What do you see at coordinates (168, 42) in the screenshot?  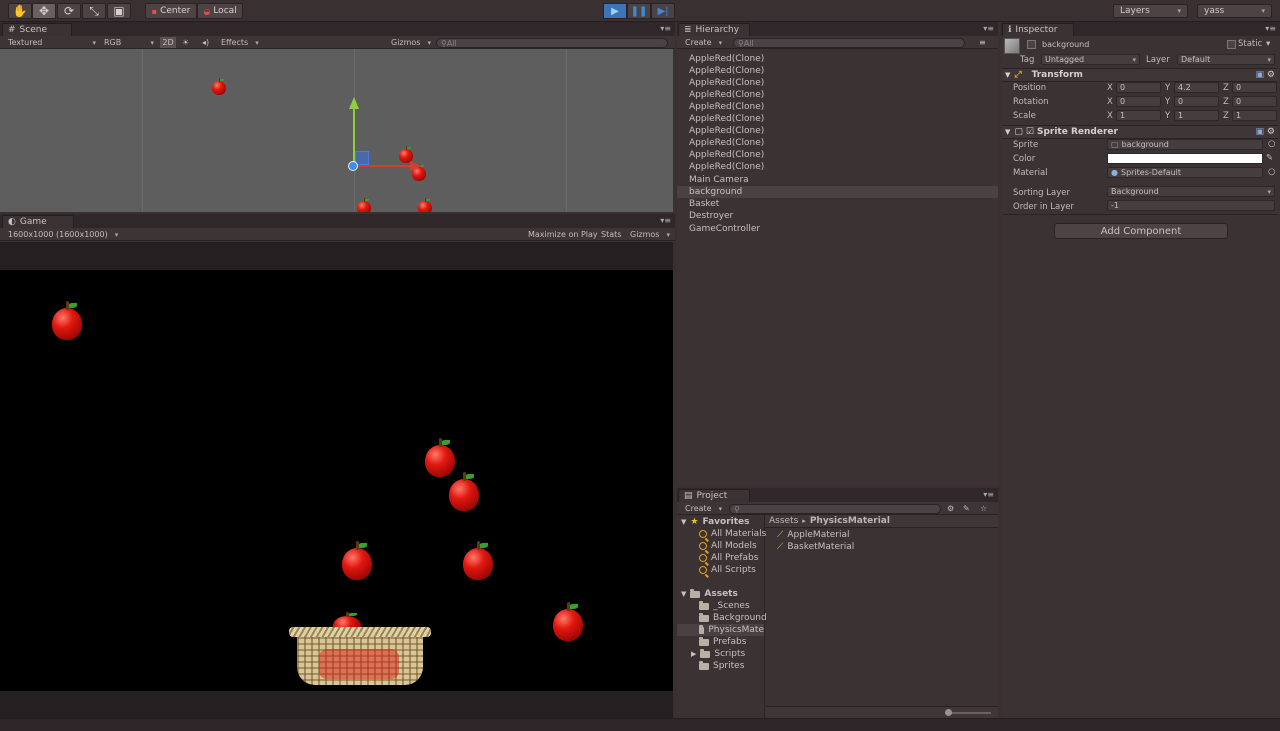 I see `2d-mode-toggle: 2D` at bounding box center [168, 42].